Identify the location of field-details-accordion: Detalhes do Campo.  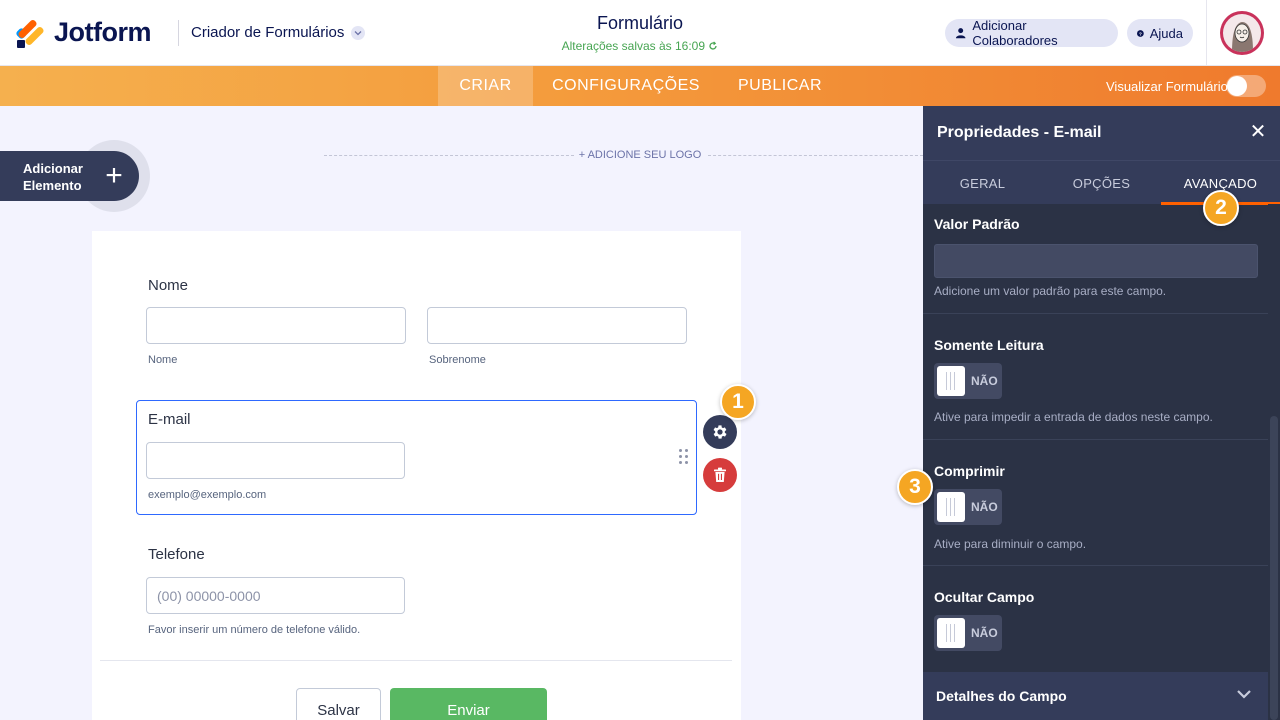
(1095, 696).